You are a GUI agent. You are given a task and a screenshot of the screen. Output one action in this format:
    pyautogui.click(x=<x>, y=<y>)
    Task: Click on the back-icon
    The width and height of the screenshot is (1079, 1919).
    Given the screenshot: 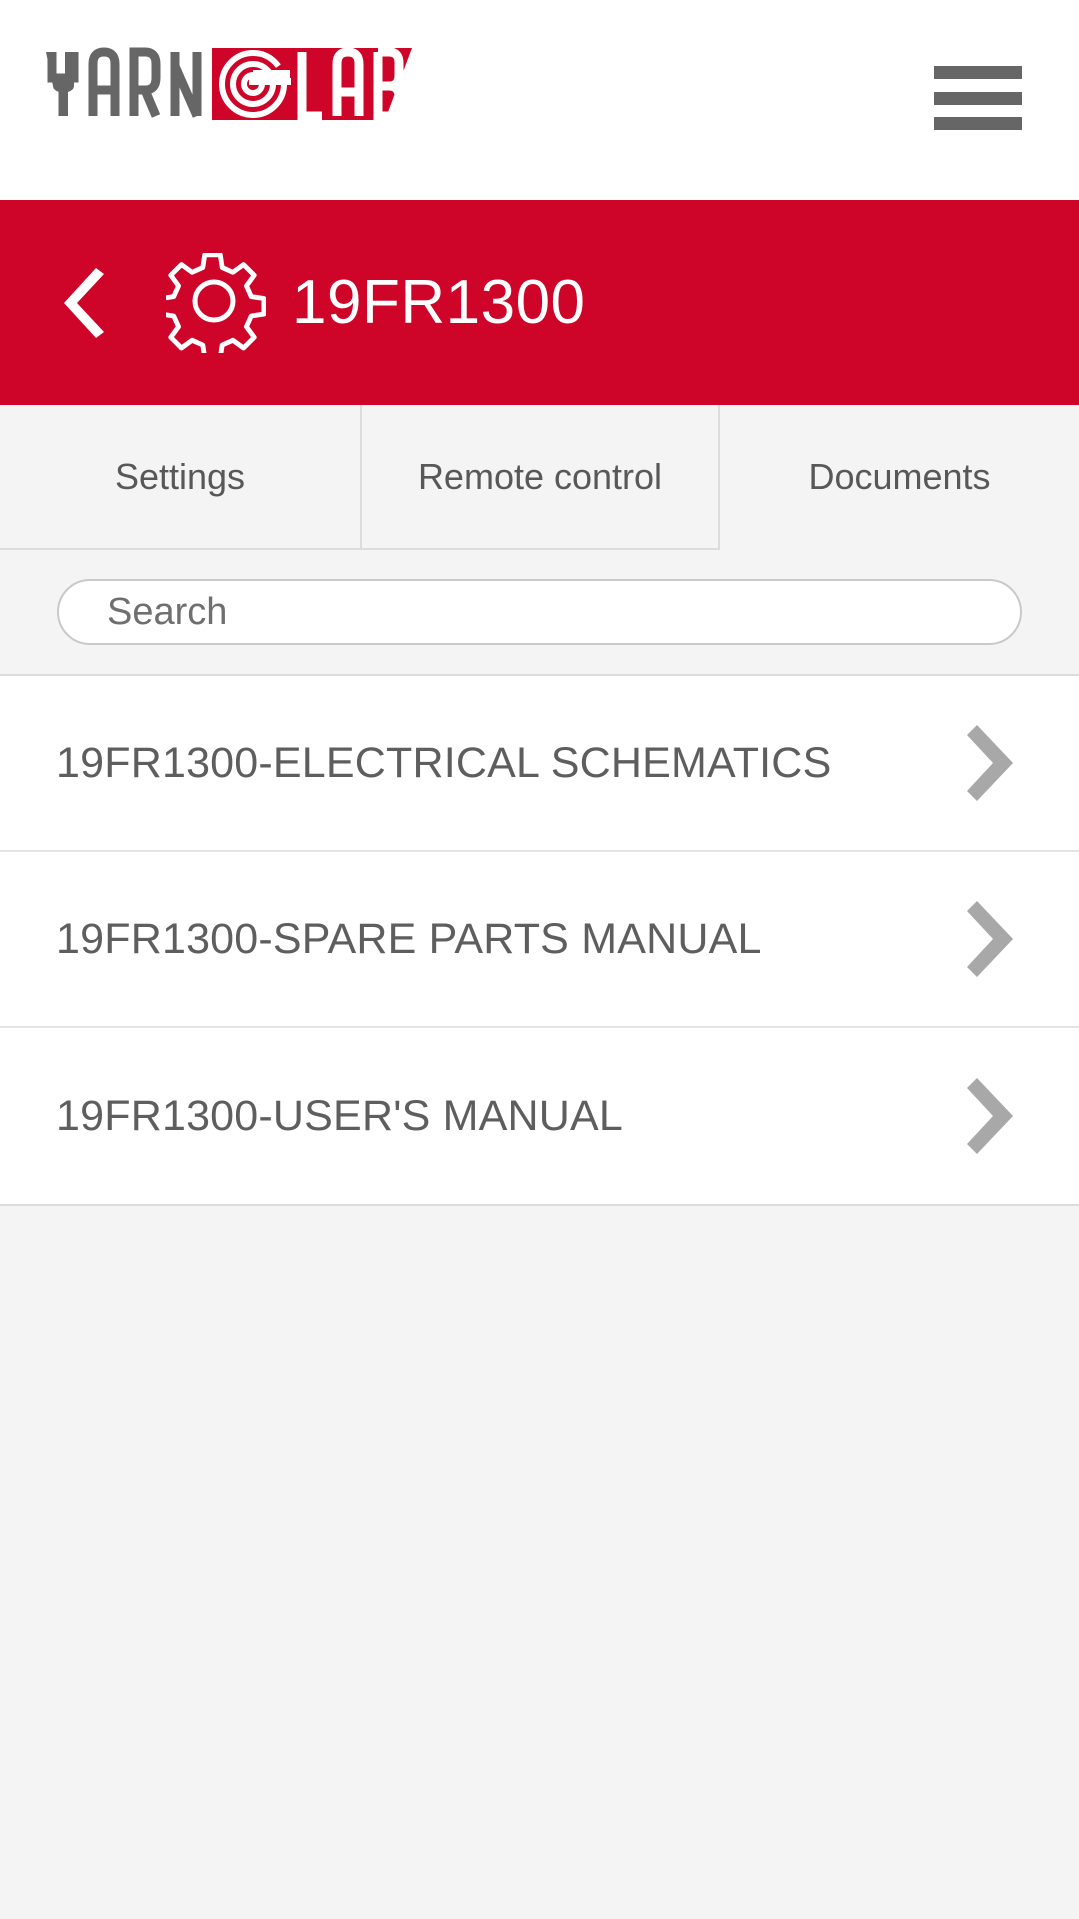 What is the action you would take?
    pyautogui.click(x=87, y=302)
    